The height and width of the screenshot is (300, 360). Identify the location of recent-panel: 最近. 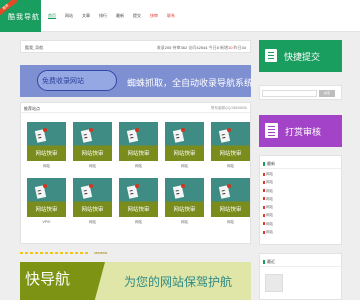
(300, 276).